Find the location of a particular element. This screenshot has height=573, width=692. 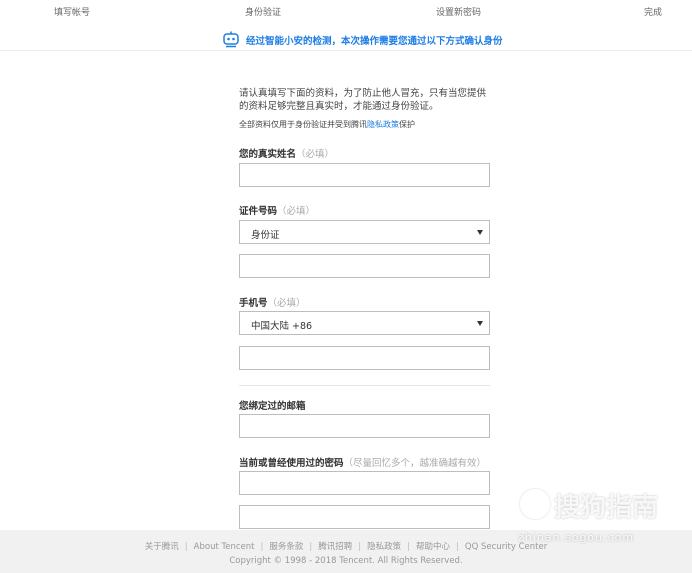

privacy-note-prefix: 全部资料仅用于身份验证并受到腾讯 is located at coordinates (303, 124).